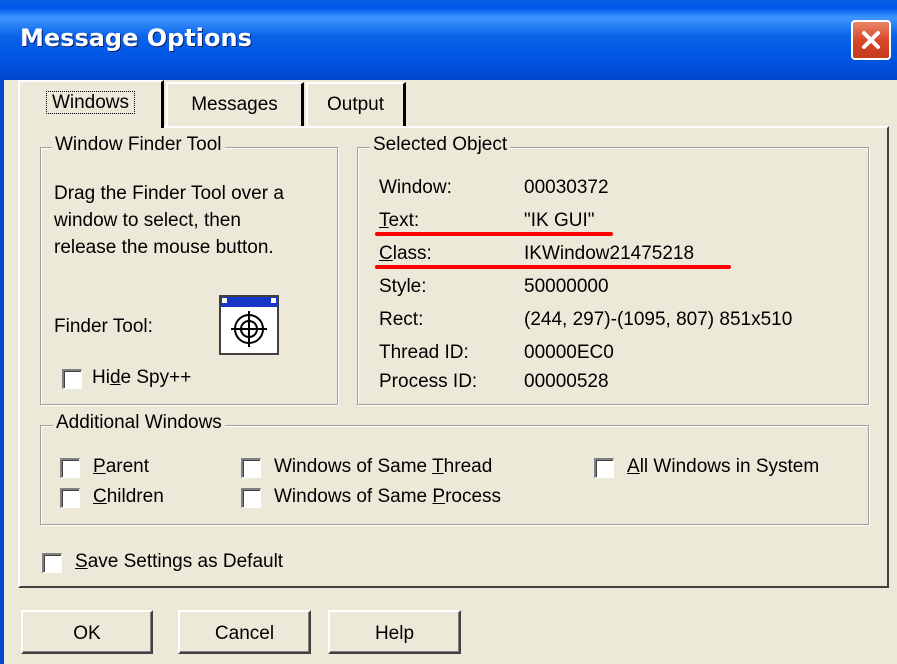 This screenshot has width=897, height=664. I want to click on style-label: Style:, so click(403, 286).